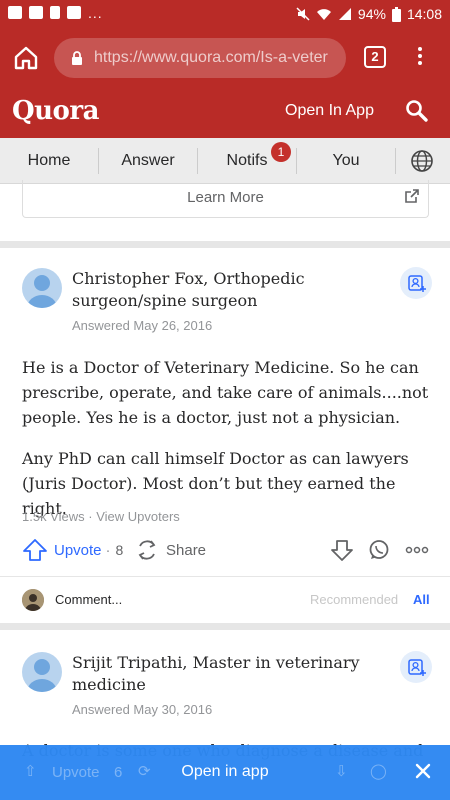 Image resolution: width=450 pixels, height=800 pixels. I want to click on lock-icon, so click(77, 58).